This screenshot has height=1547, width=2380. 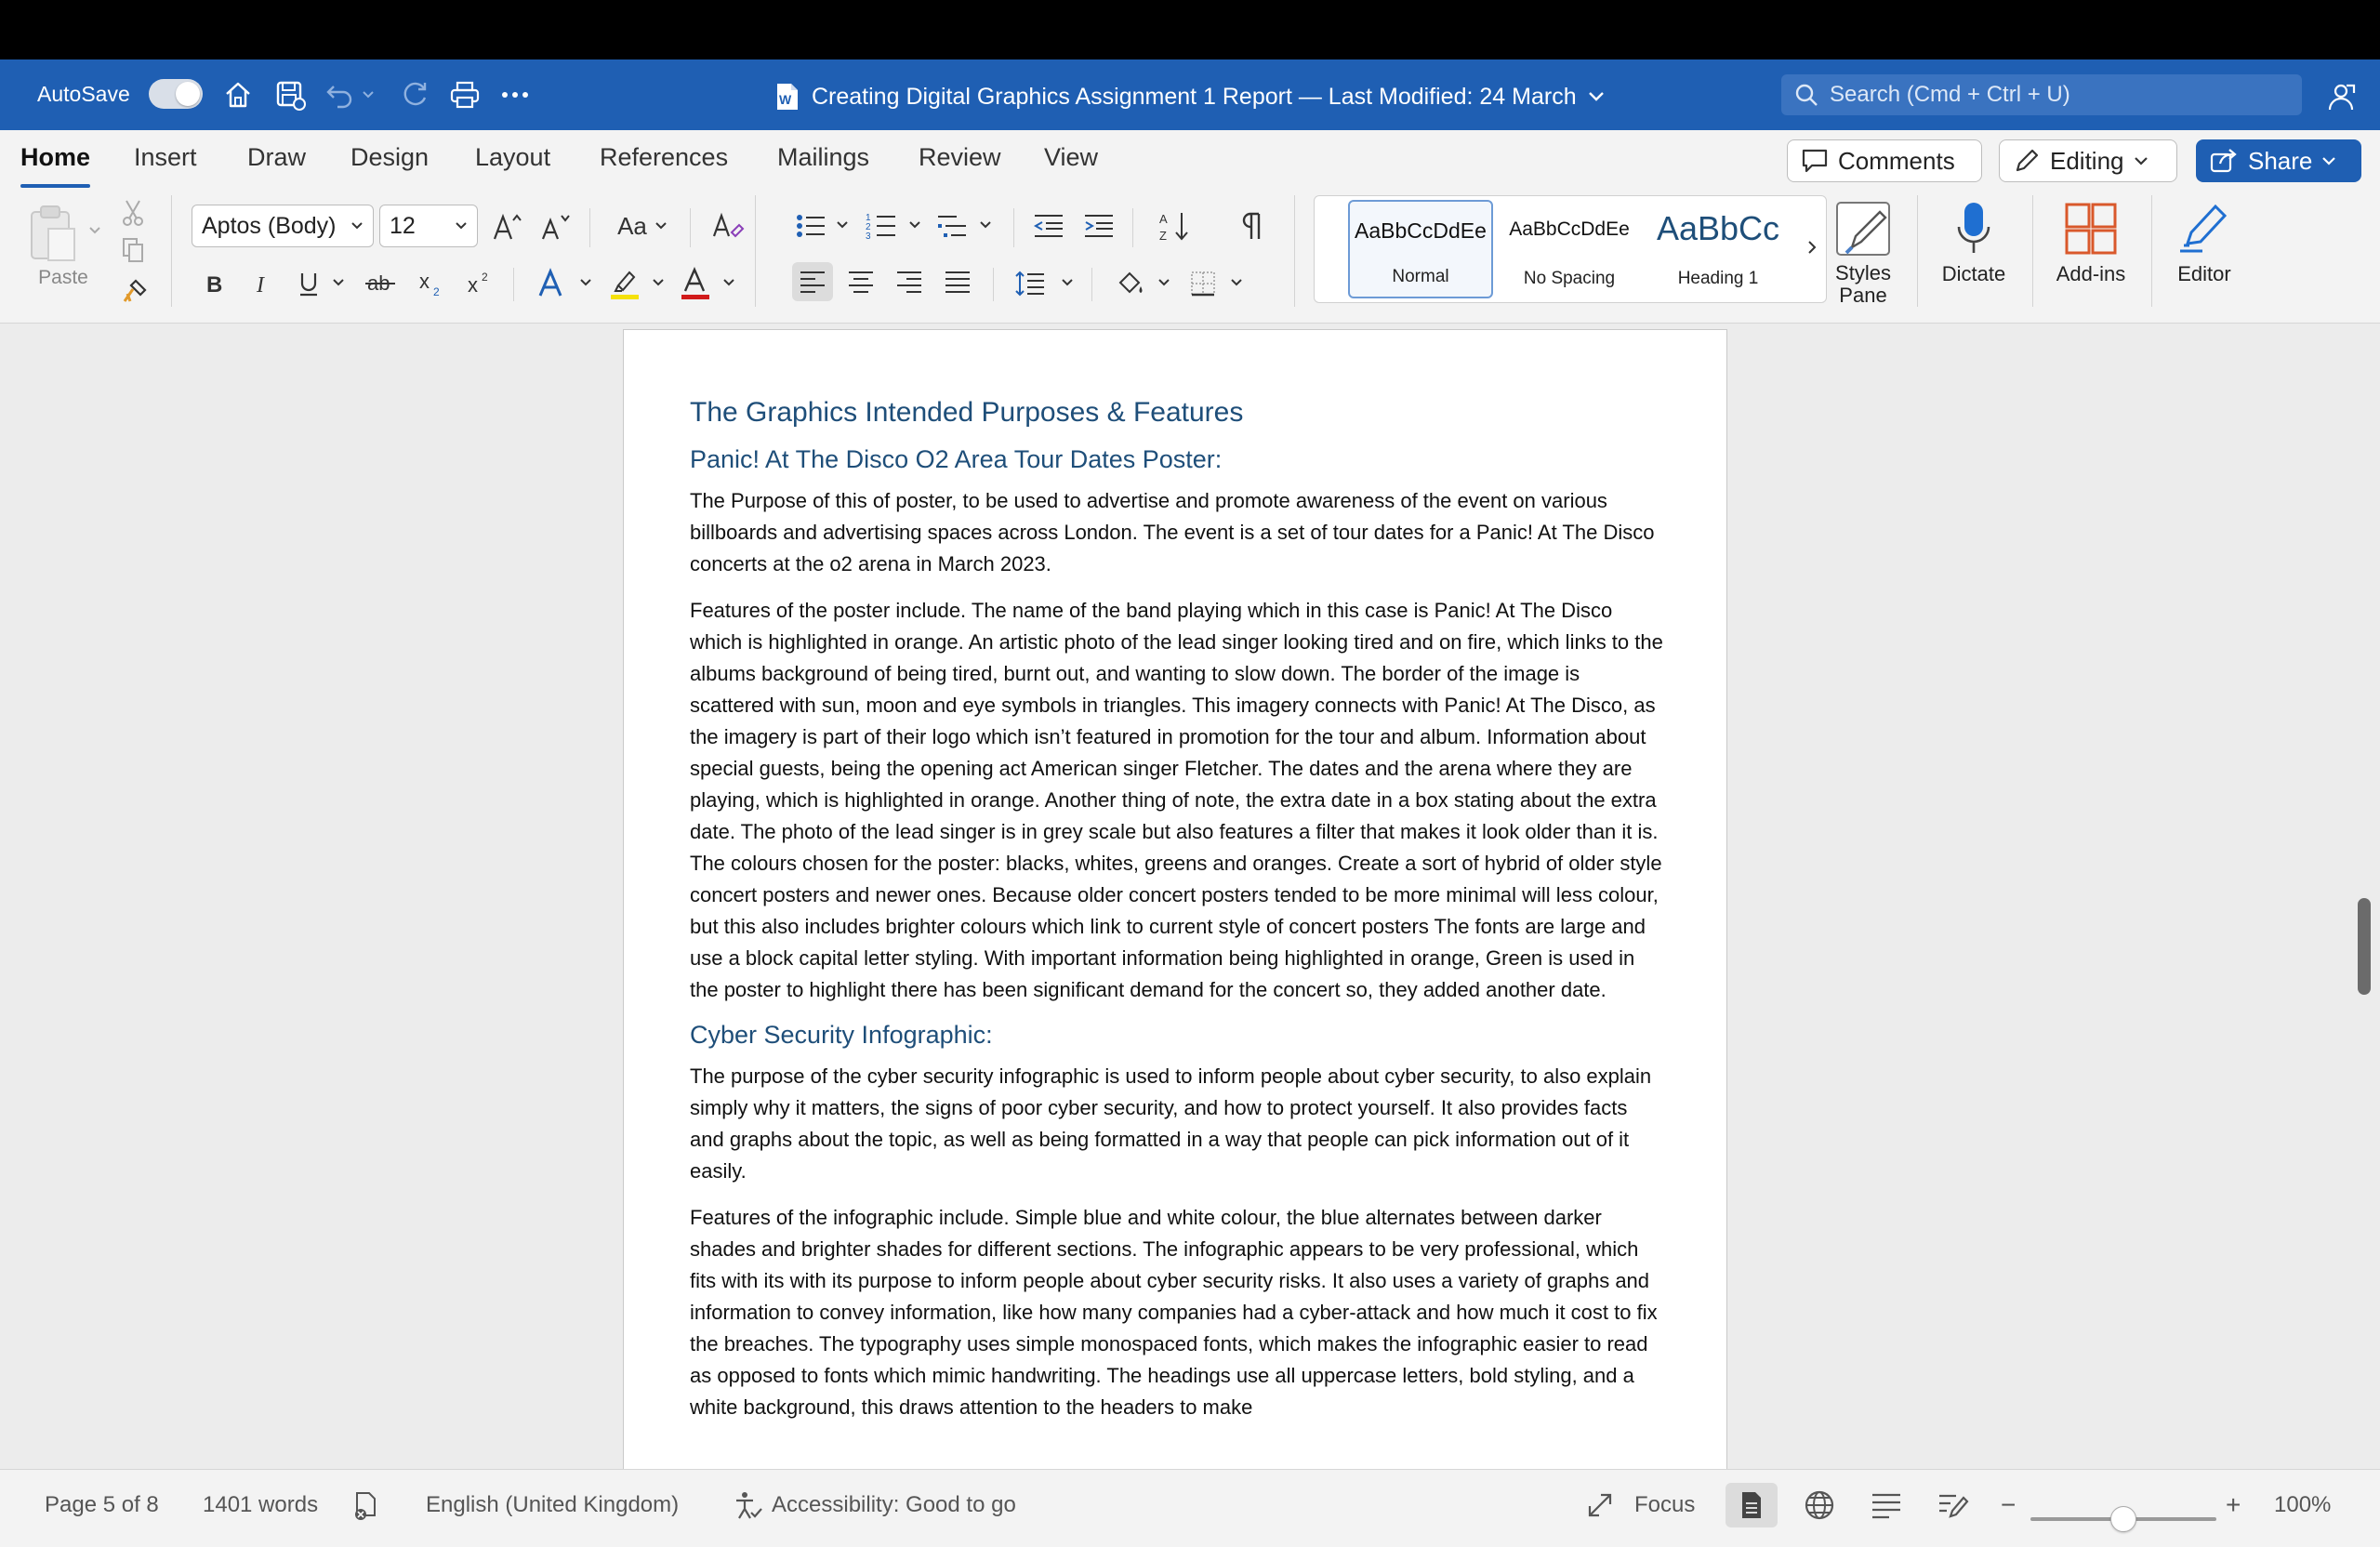 What do you see at coordinates (860, 281) in the screenshot?
I see `align-center-icon` at bounding box center [860, 281].